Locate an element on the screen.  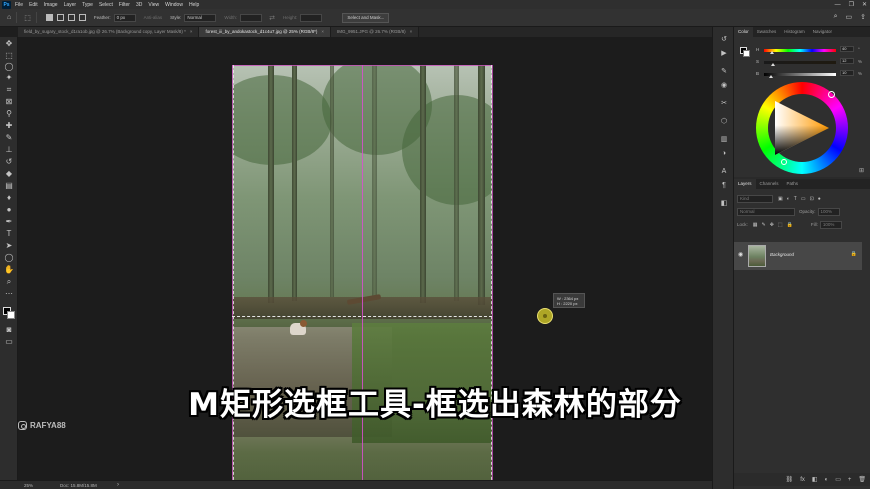
crop-tool-icon: ⌗ is located at coordinates (9, 90).